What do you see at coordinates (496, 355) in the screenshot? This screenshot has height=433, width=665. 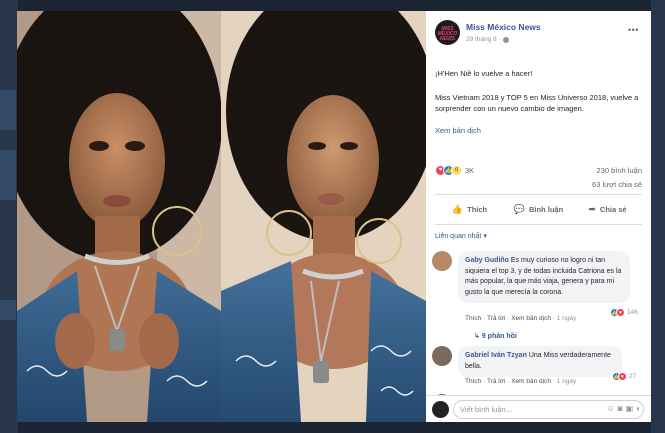 I see `comment-author: Gabriel Iván Tzyan` at bounding box center [496, 355].